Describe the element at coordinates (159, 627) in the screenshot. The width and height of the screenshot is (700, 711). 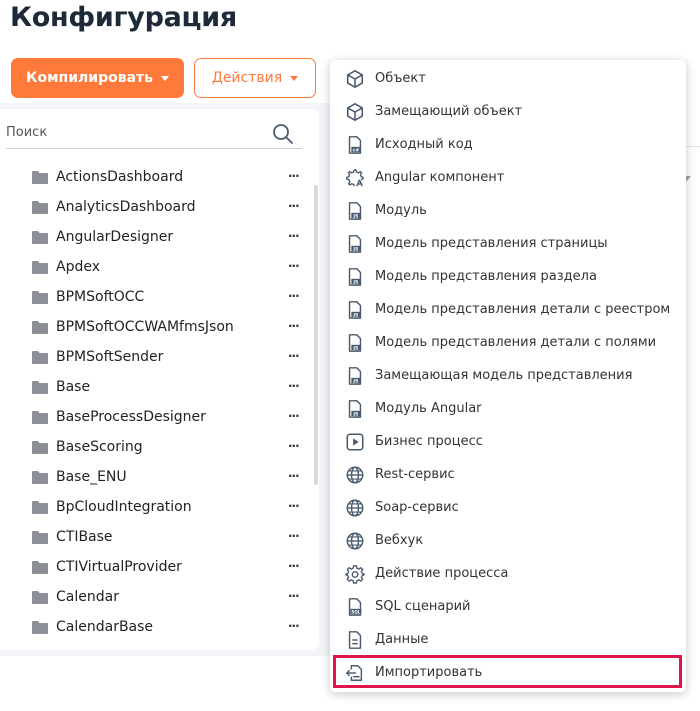
I see `package-item: CalendarBase ···` at that location.